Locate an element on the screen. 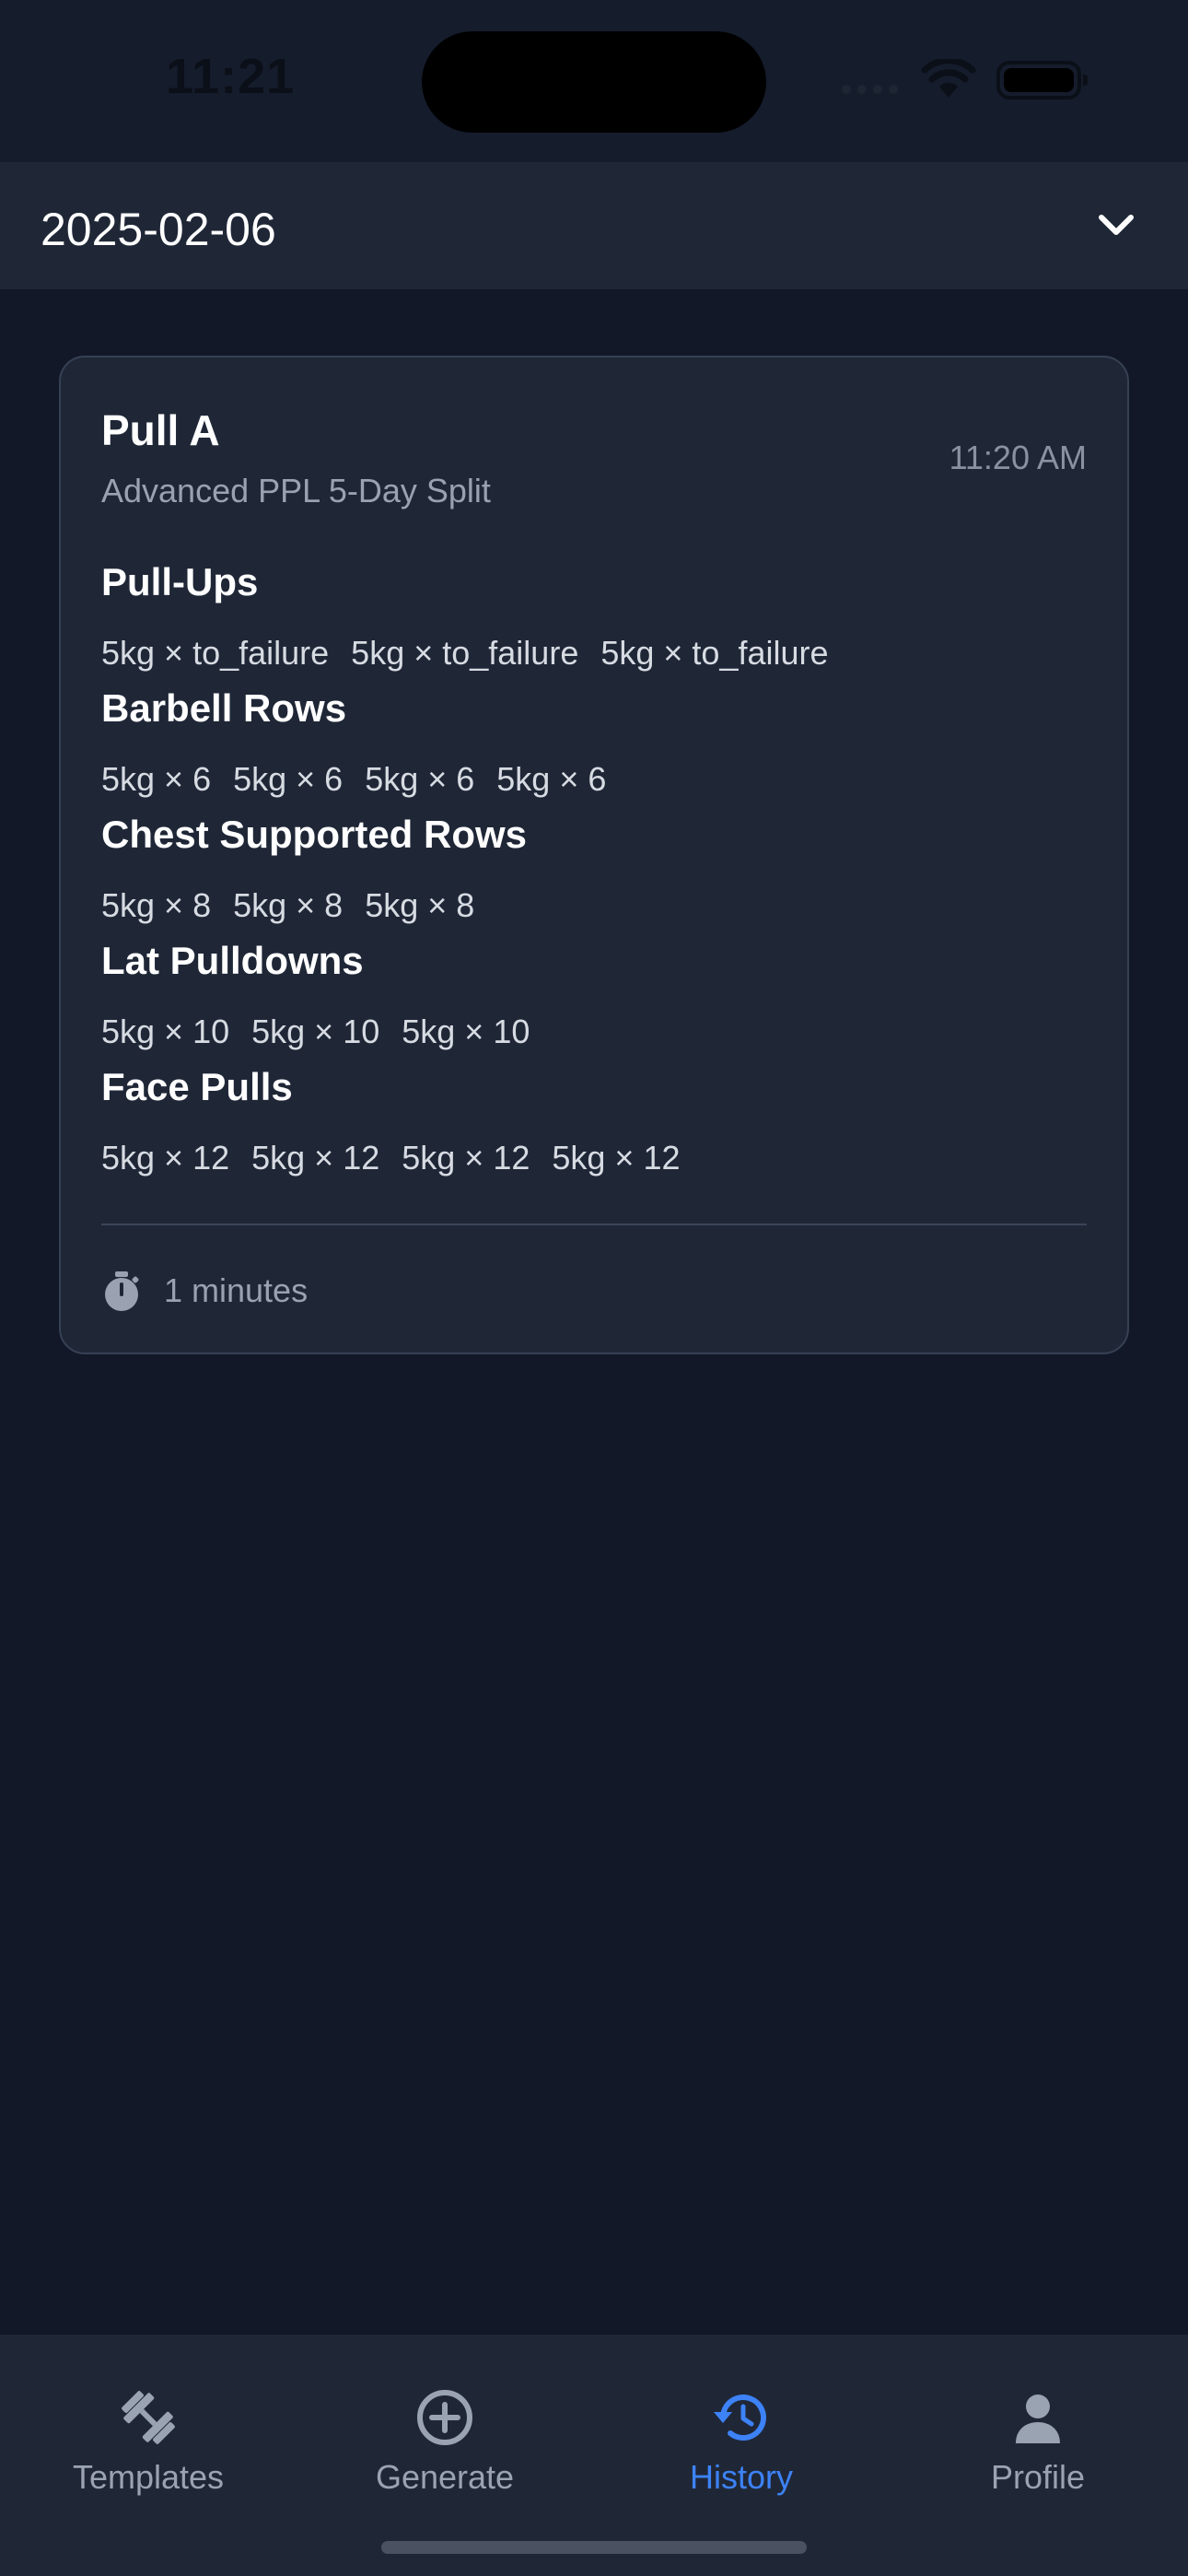 This screenshot has height=2576, width=1188. plus-circle-icon is located at coordinates (444, 2417).